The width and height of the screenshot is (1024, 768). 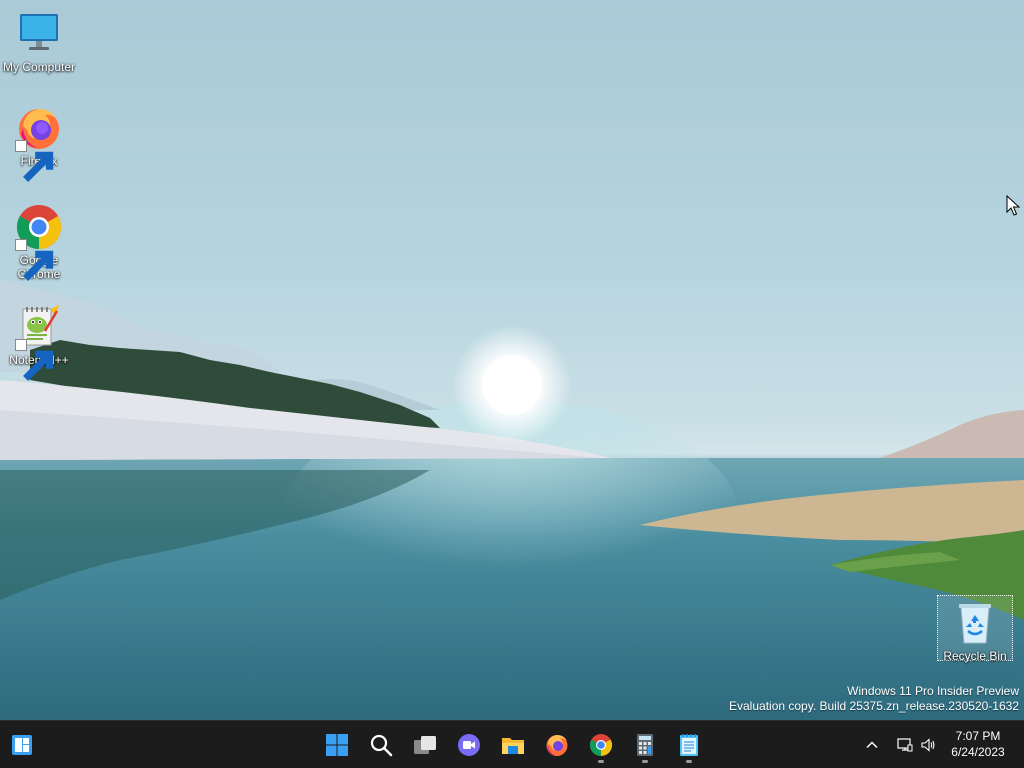 I want to click on monitor-icon, so click(x=39, y=34).